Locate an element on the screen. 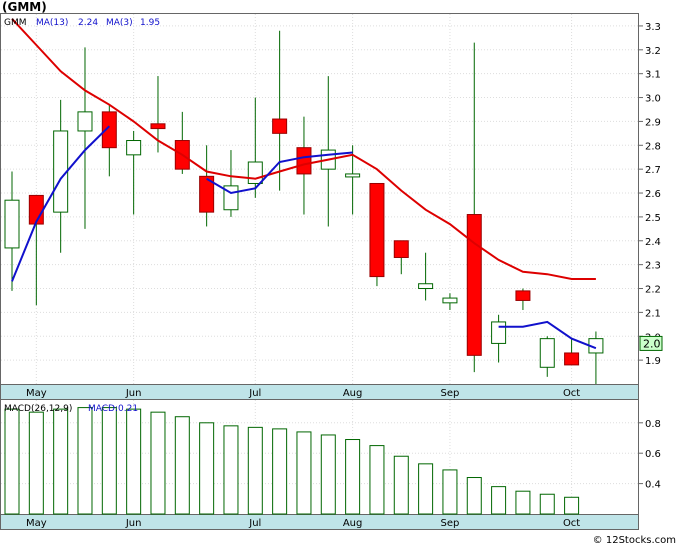  ticker-title: (GMM) is located at coordinates (24, 7).